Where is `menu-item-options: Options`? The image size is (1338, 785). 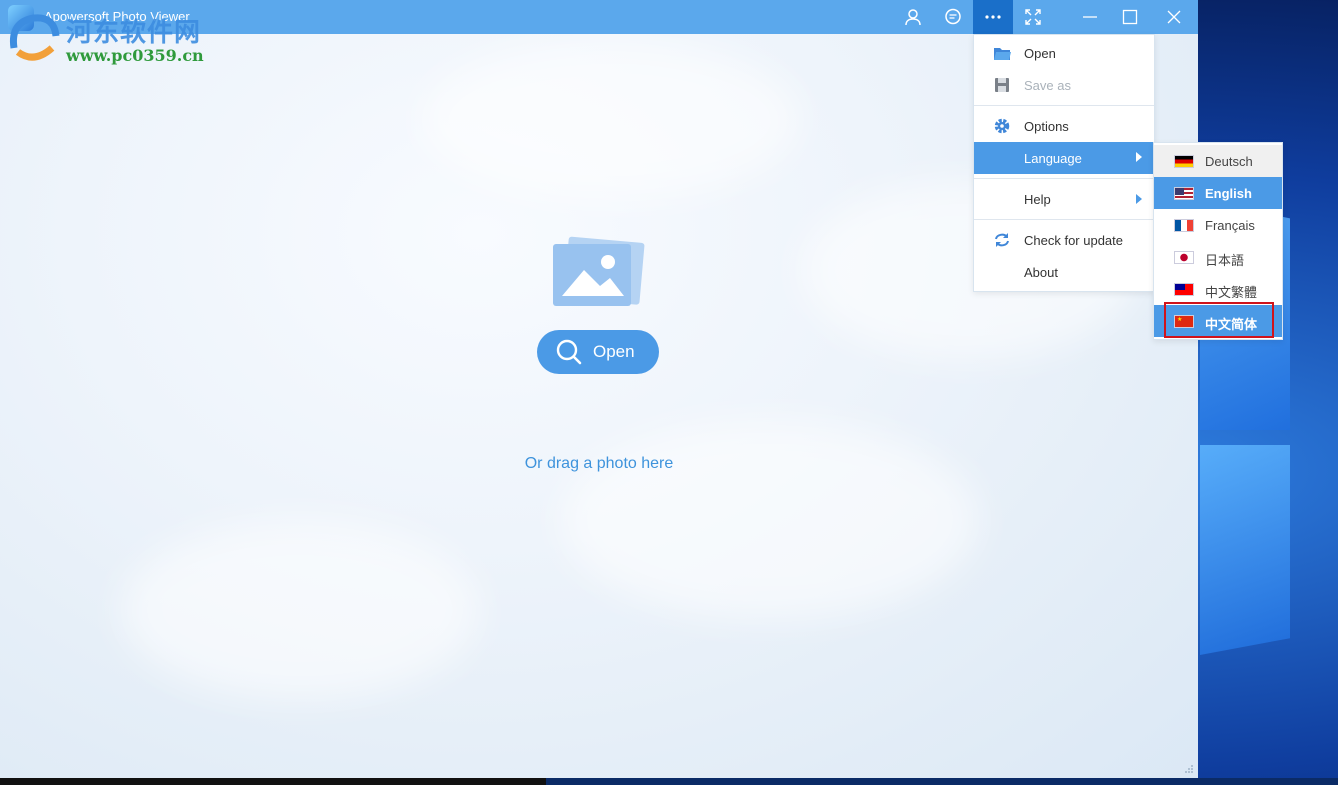 menu-item-options: Options is located at coordinates (1064, 126).